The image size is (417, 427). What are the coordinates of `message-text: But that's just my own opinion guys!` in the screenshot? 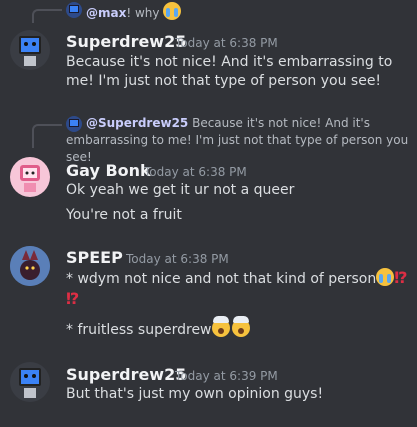 It's located at (195, 394).